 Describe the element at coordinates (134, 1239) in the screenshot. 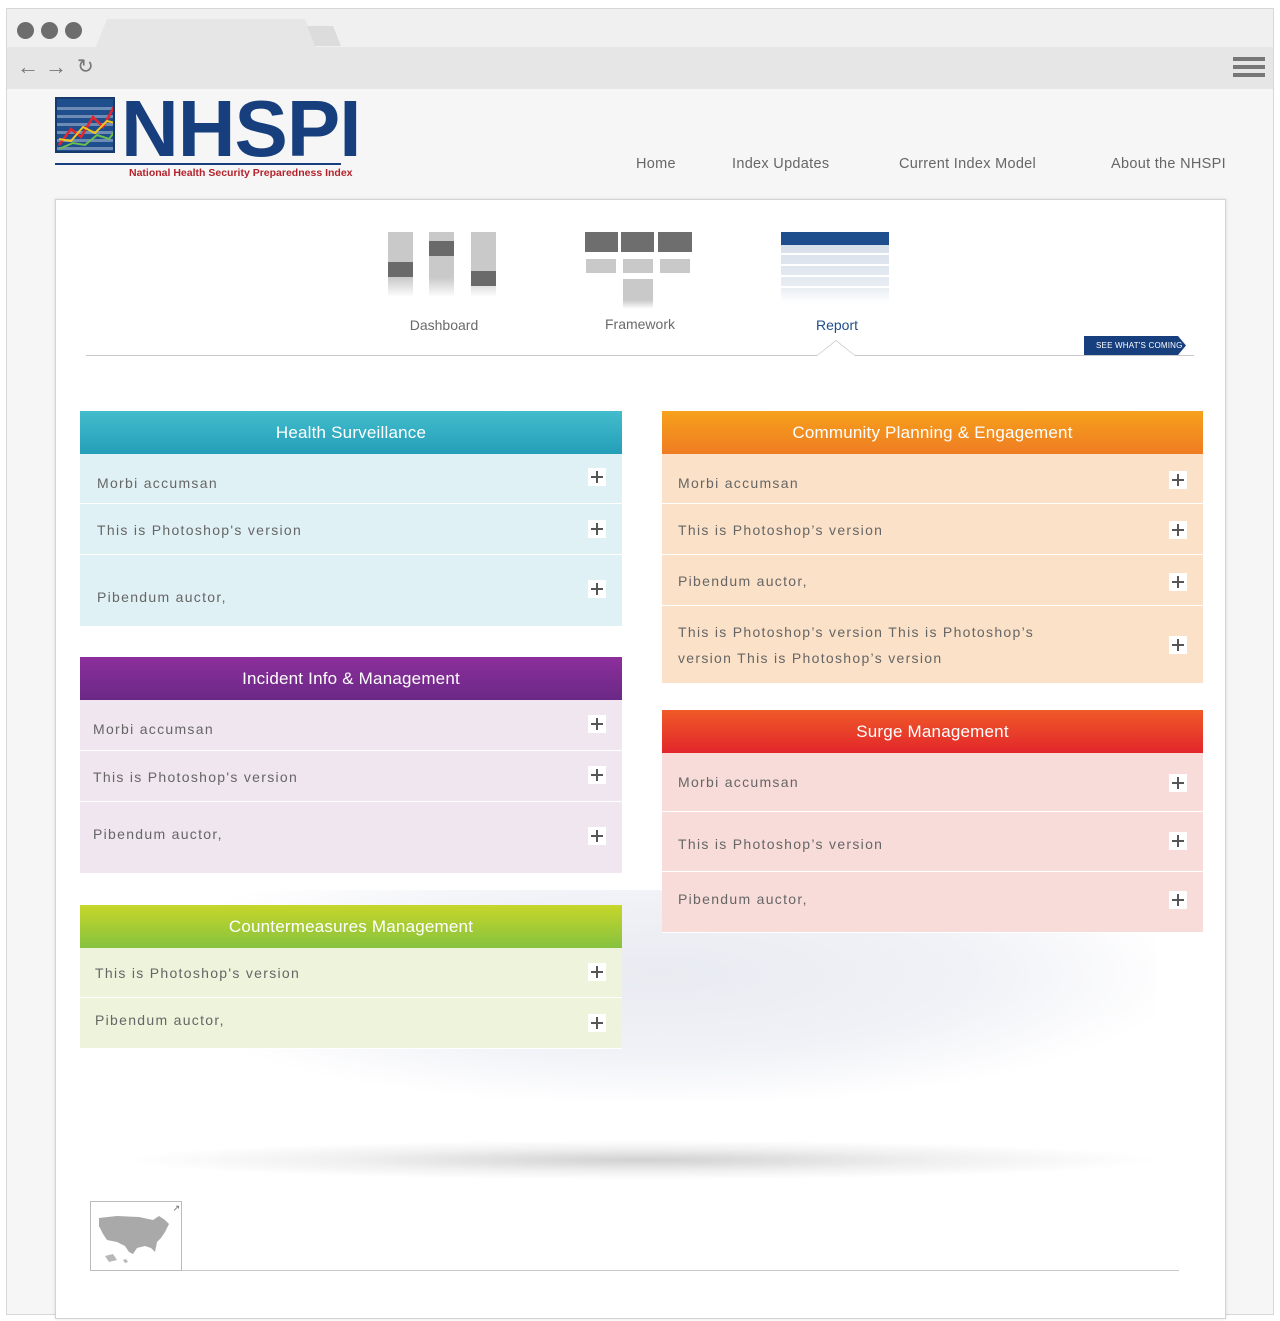

I see `us-map-icon` at that location.